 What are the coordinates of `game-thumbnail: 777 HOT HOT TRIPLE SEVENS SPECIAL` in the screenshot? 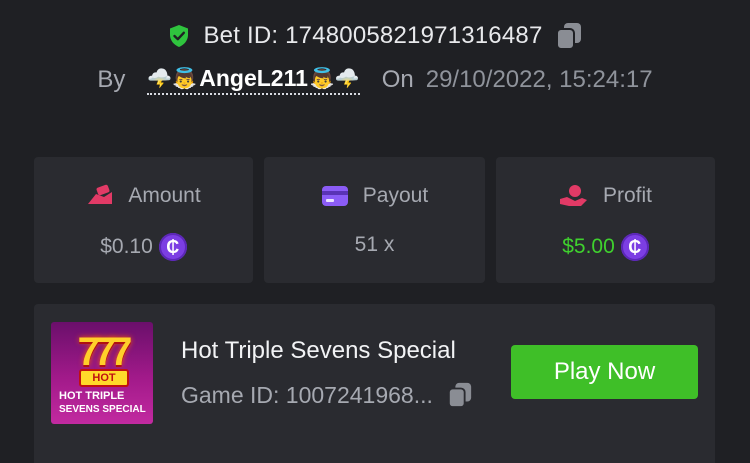 It's located at (102, 373).